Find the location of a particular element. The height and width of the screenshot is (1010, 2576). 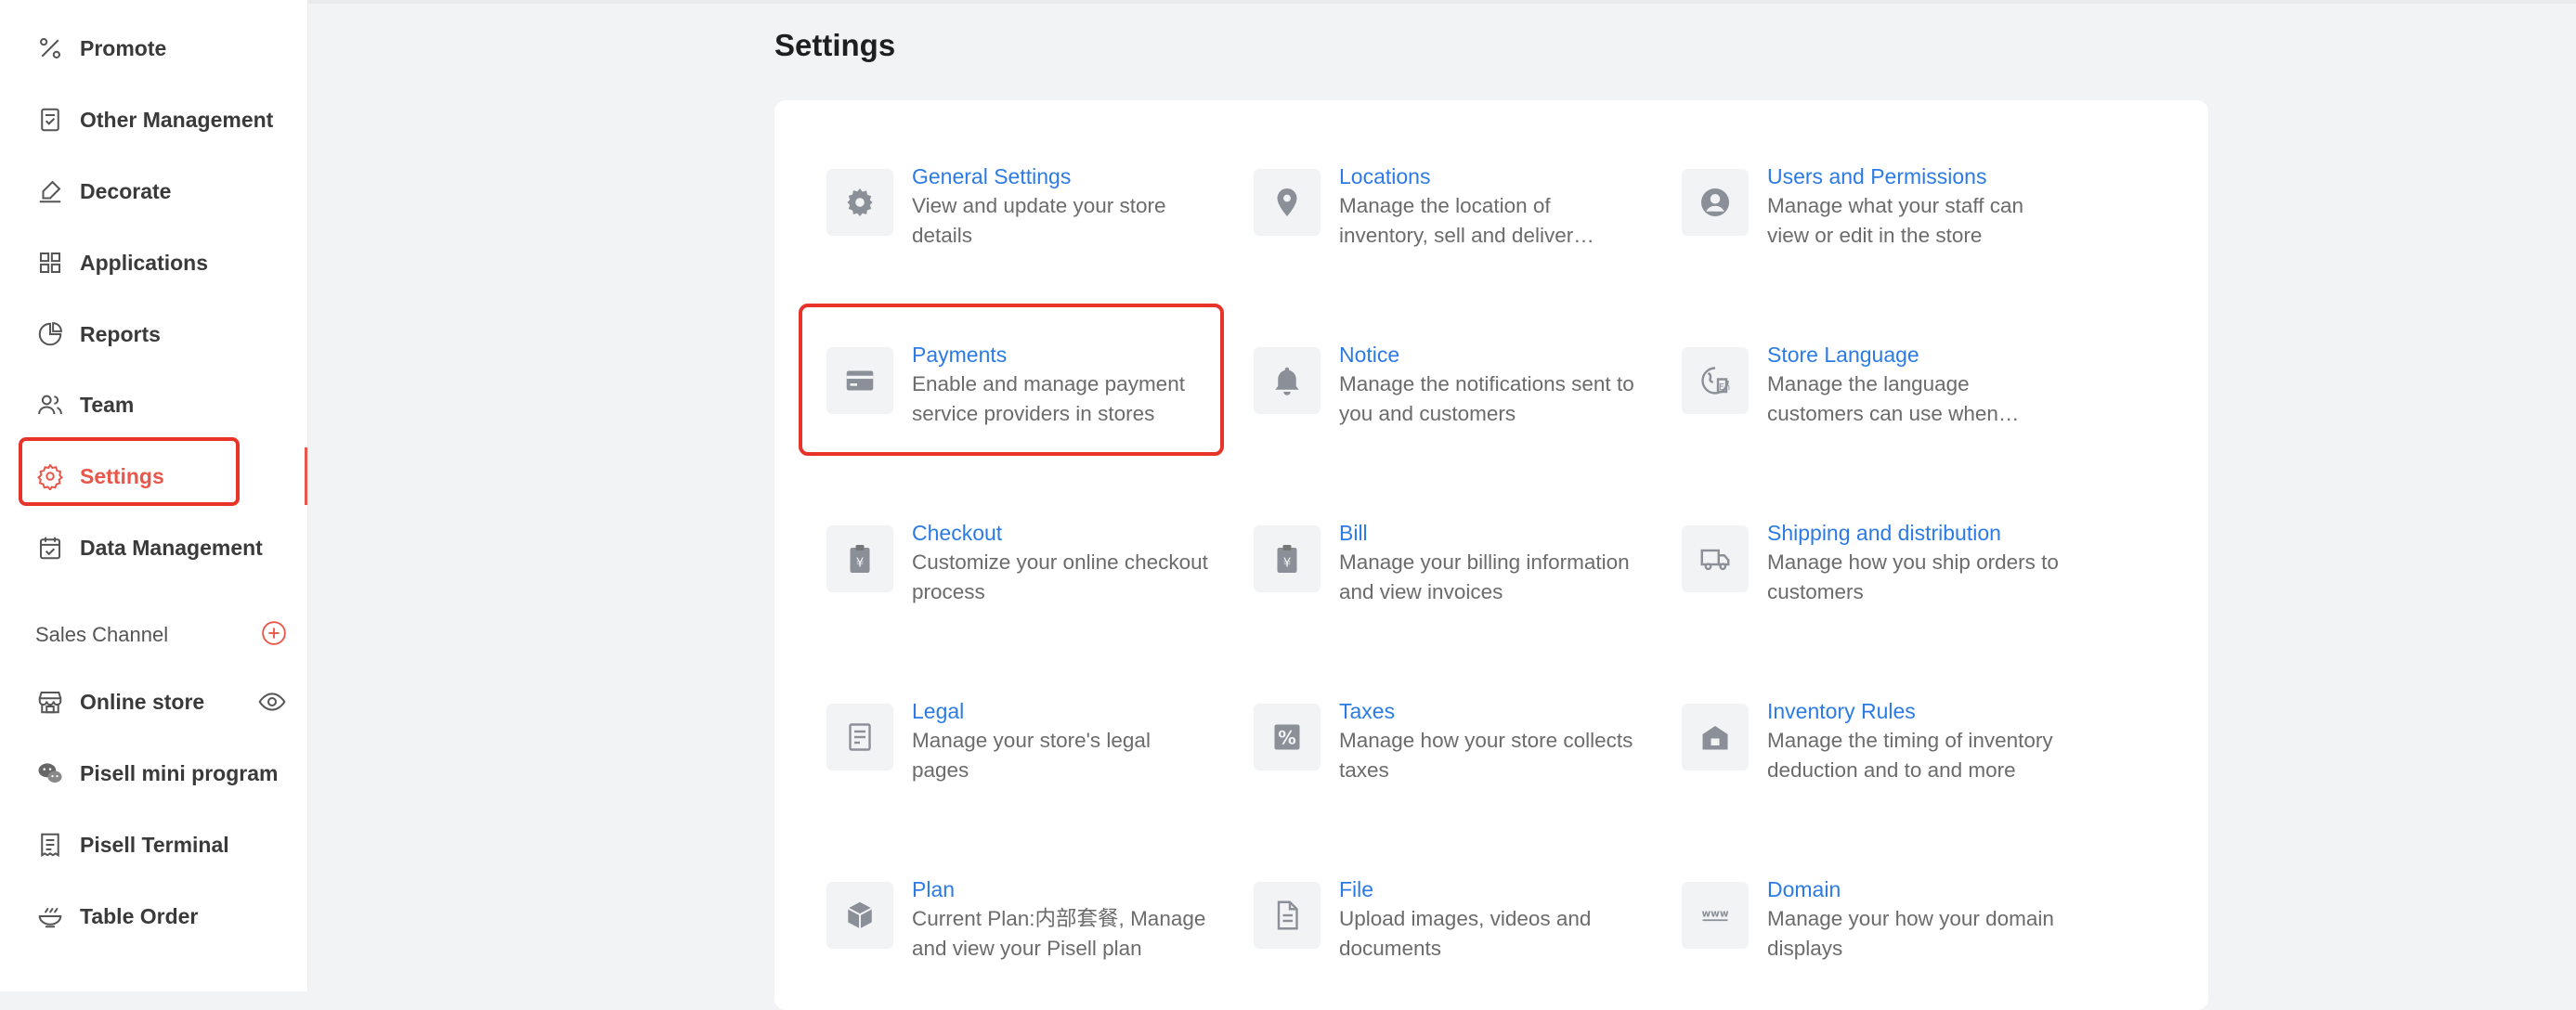

sidebar-item-decorate: Decorate is located at coordinates (154, 192).